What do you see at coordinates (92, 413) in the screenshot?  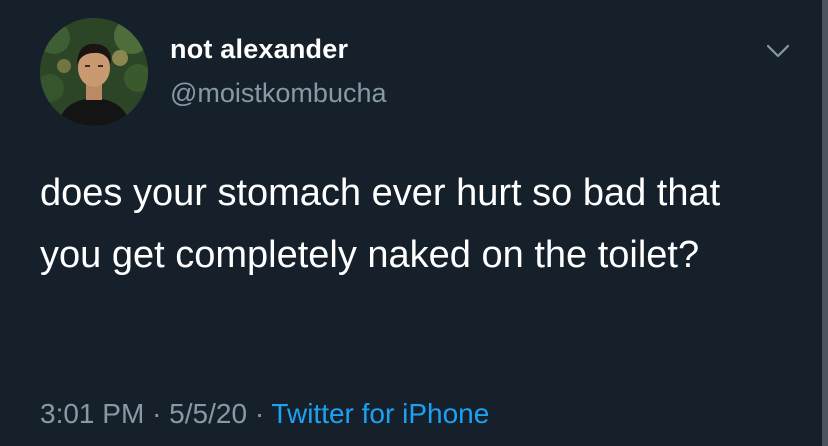 I see `tweet-time: 3:01 PM` at bounding box center [92, 413].